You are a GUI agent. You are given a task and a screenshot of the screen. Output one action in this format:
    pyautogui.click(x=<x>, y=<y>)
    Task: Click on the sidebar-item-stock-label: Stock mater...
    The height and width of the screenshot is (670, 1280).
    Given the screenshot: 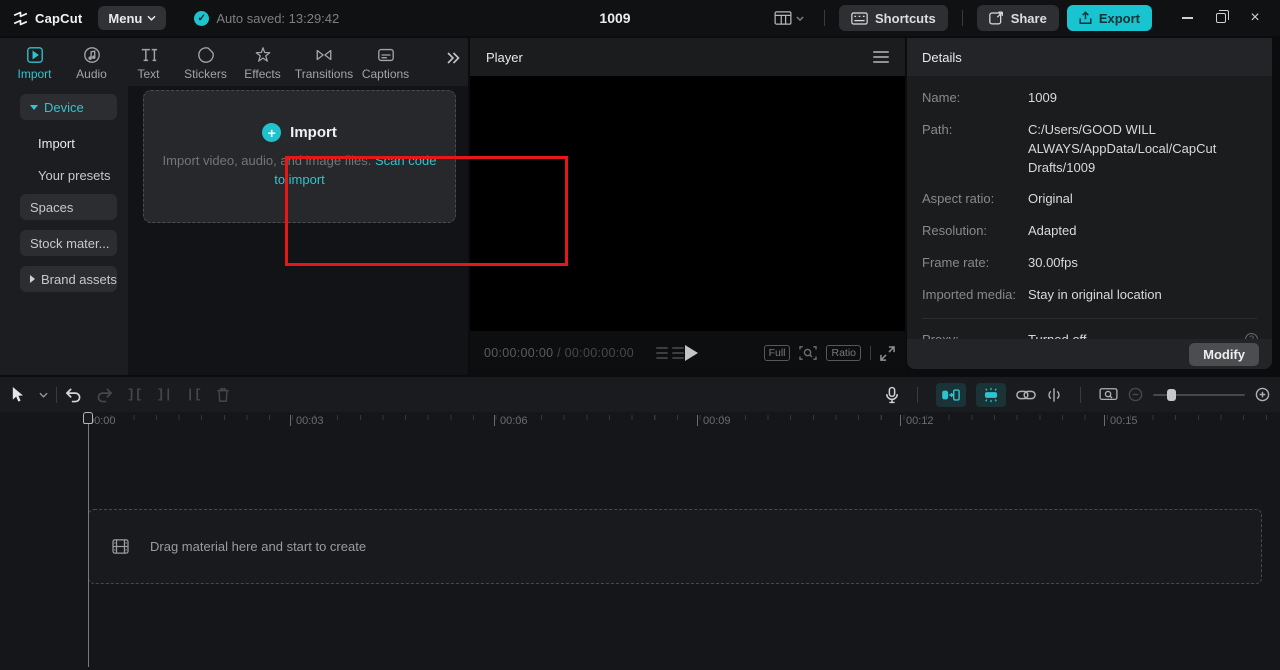 What is the action you would take?
    pyautogui.click(x=70, y=243)
    